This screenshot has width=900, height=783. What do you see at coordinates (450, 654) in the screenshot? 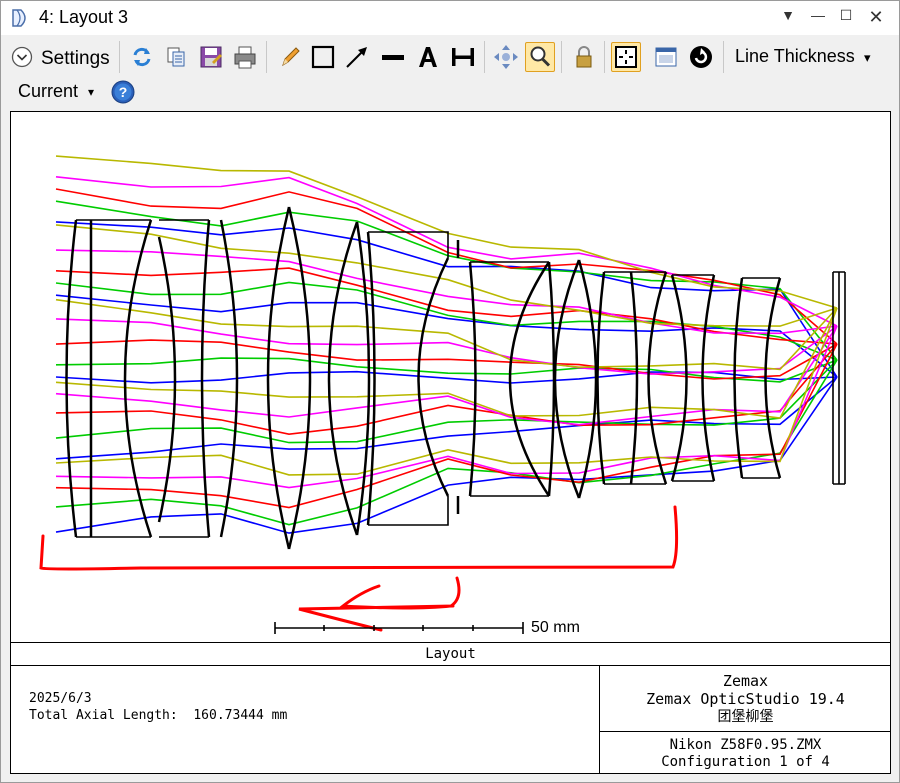
I see `plot-caption: Layout` at bounding box center [450, 654].